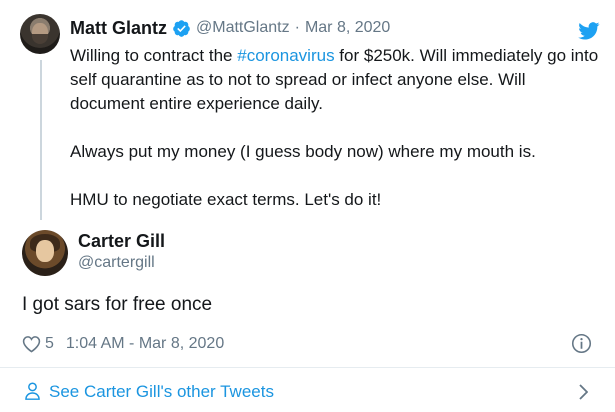 The width and height of the screenshot is (615, 412). I want to click on reply-text: I got sars for free once, so click(117, 304).